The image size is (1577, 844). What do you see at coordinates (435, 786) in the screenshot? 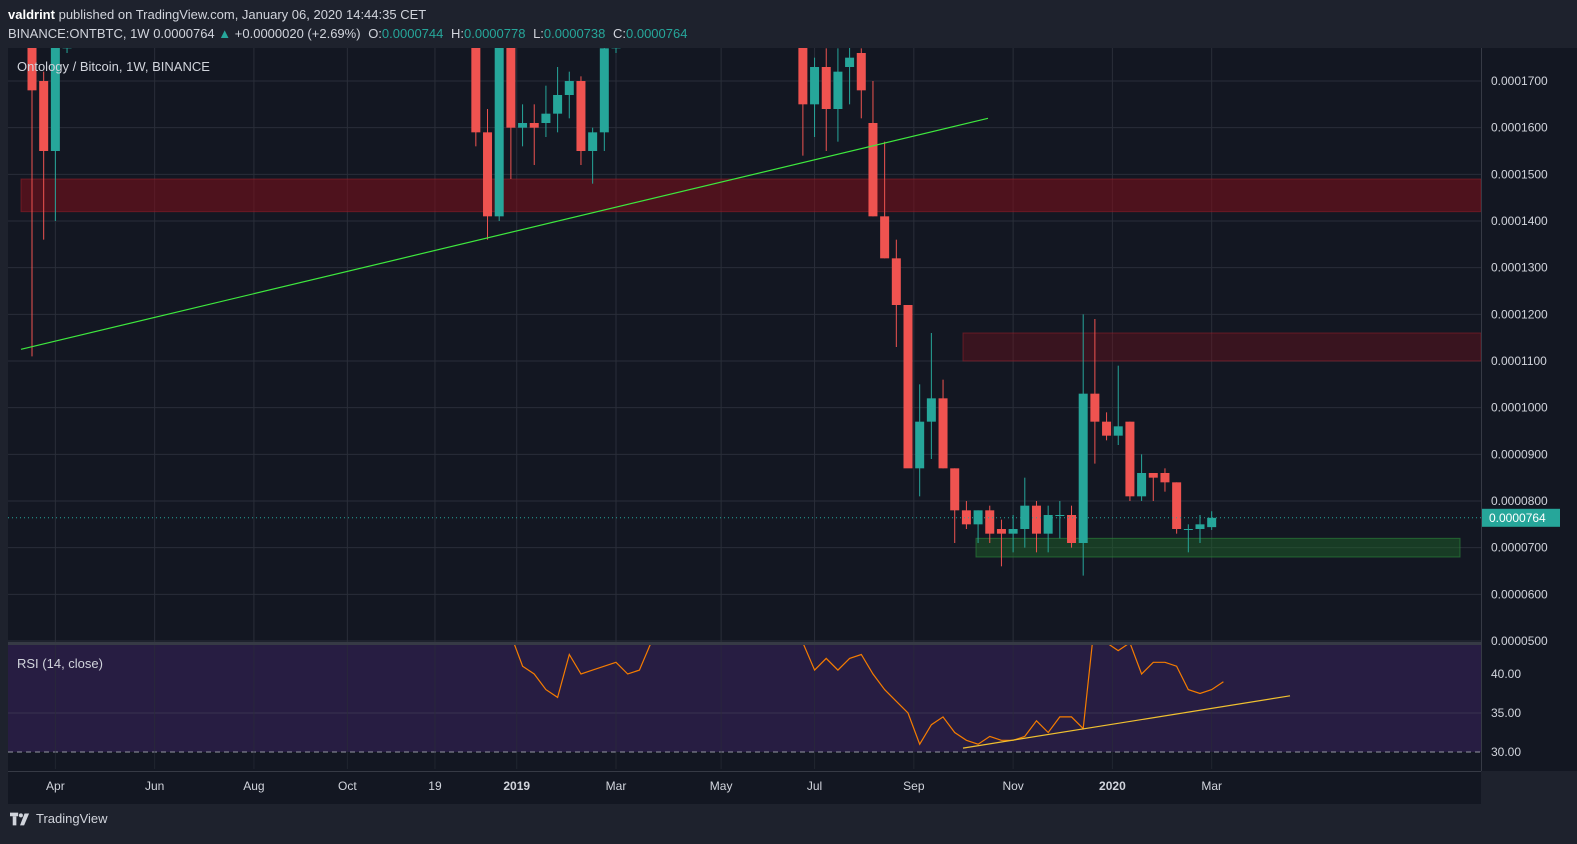
I see `time-tick-label: 19` at bounding box center [435, 786].